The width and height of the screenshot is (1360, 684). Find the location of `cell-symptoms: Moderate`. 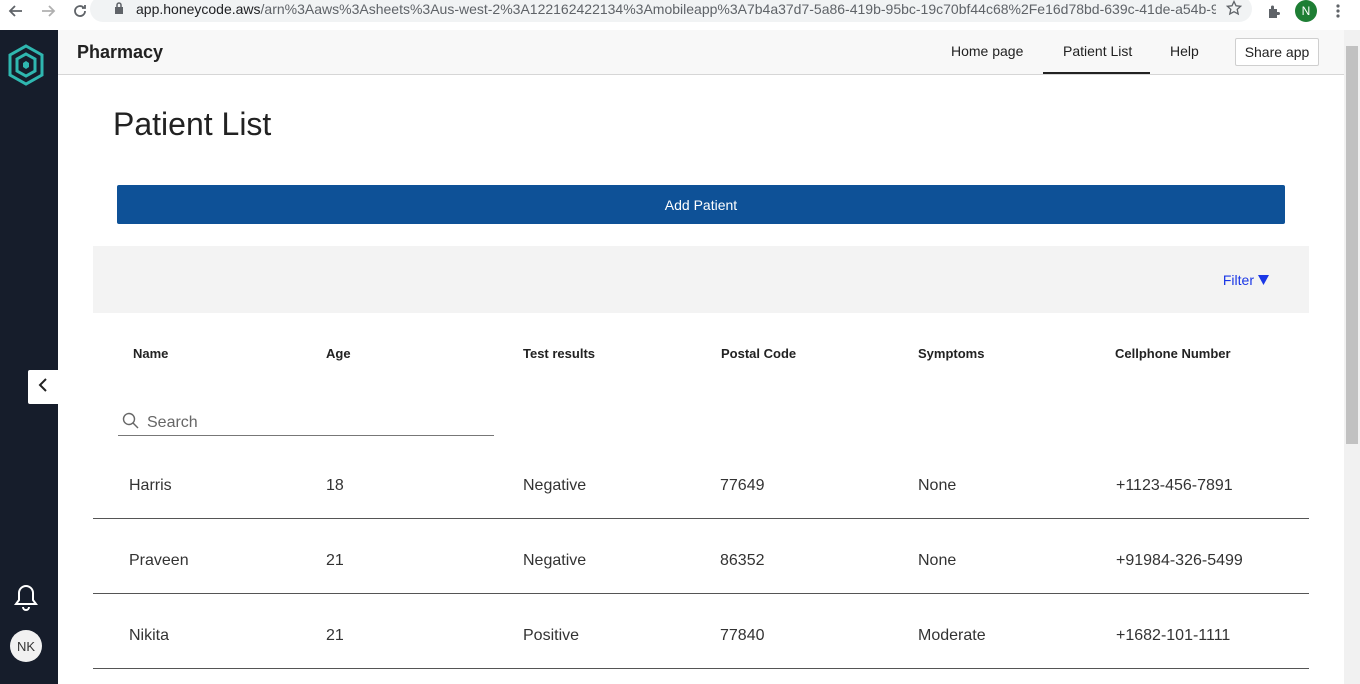

cell-symptoms: Moderate is located at coordinates (952, 635).